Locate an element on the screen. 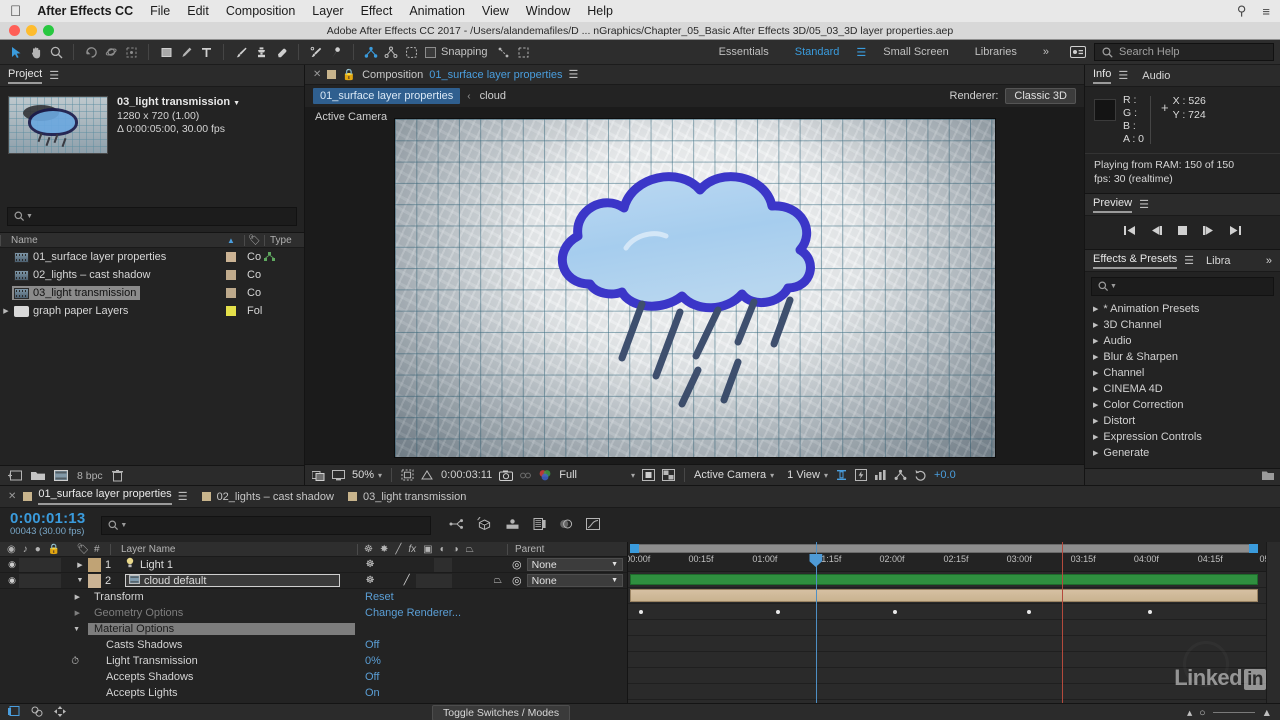 The height and width of the screenshot is (720, 1280). composition-mini-flowchart-icon is located at coordinates (456, 525).